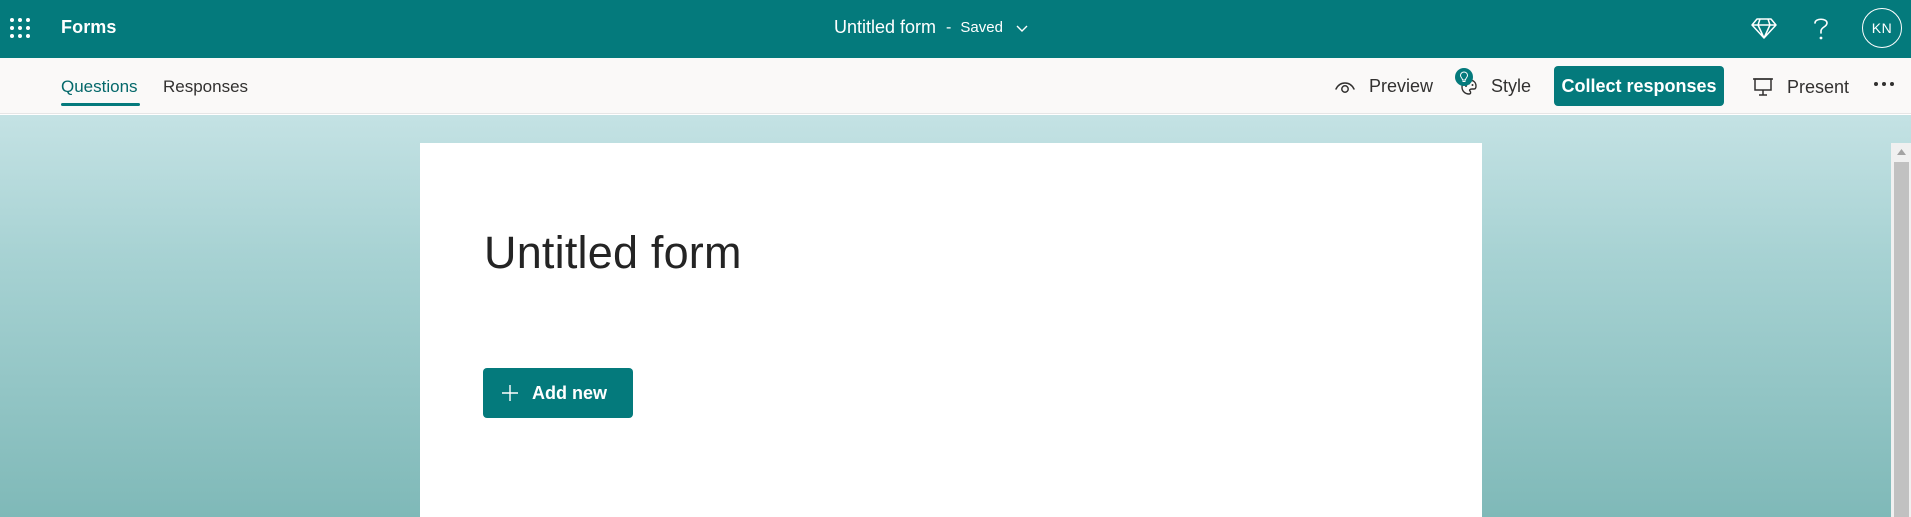 The image size is (1911, 517). Describe the element at coordinates (1639, 86) in the screenshot. I see `collect-responses-button: Collect responses` at that location.